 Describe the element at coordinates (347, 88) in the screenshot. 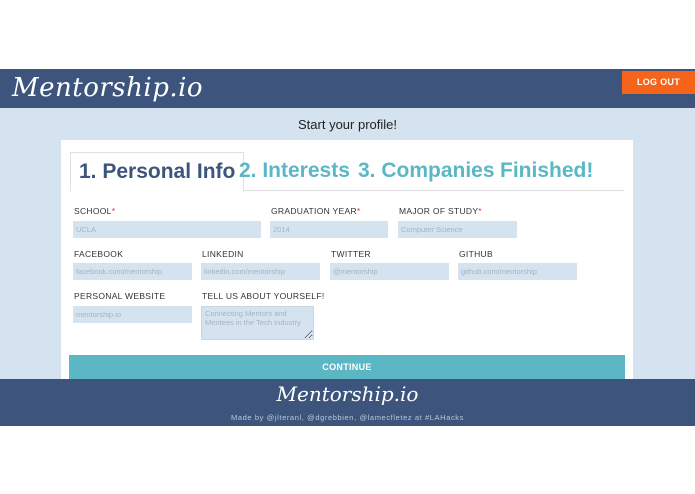

I see `header-bar: Mentorship.io` at that location.